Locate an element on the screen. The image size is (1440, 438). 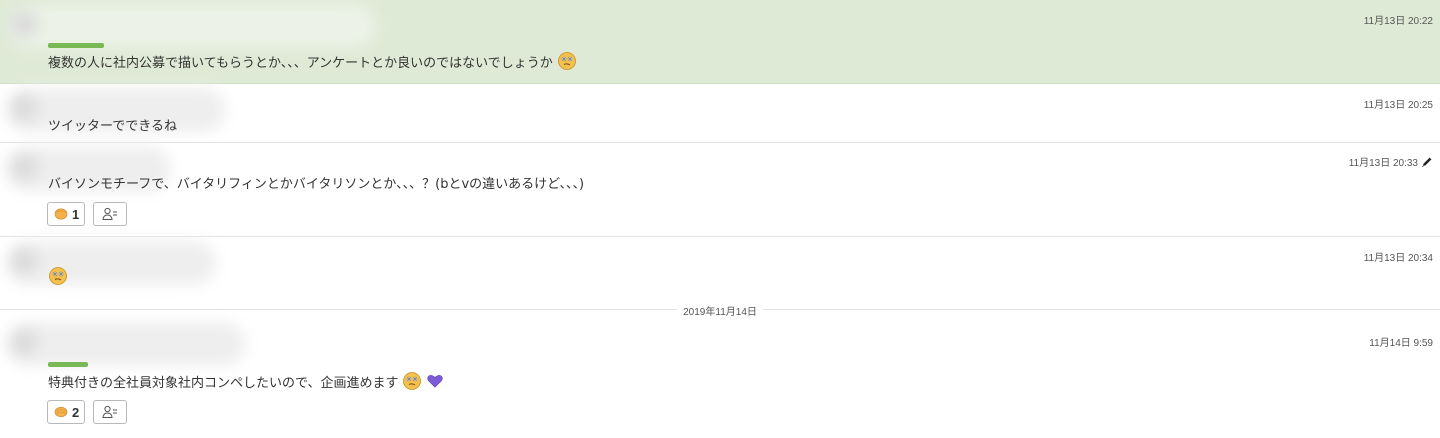
reaction-clap-button: 2 is located at coordinates (66, 412).